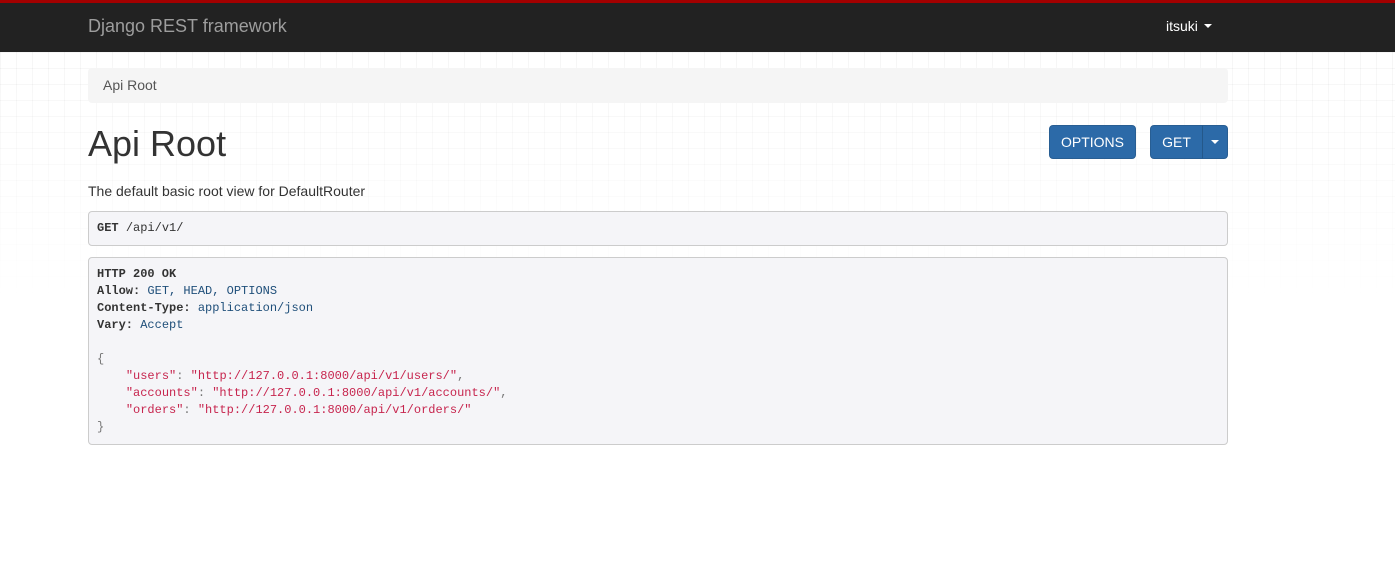 The height and width of the screenshot is (567, 1395). What do you see at coordinates (187, 26) in the screenshot?
I see `brand-link: Django REST framework` at bounding box center [187, 26].